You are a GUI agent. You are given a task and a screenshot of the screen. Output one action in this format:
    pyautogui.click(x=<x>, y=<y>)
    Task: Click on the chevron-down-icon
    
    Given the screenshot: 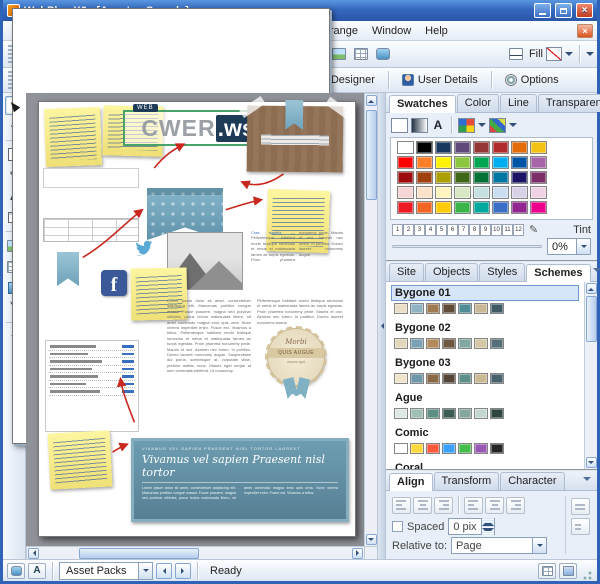 What is the action you would take?
    pyautogui.click(x=513, y=127)
    